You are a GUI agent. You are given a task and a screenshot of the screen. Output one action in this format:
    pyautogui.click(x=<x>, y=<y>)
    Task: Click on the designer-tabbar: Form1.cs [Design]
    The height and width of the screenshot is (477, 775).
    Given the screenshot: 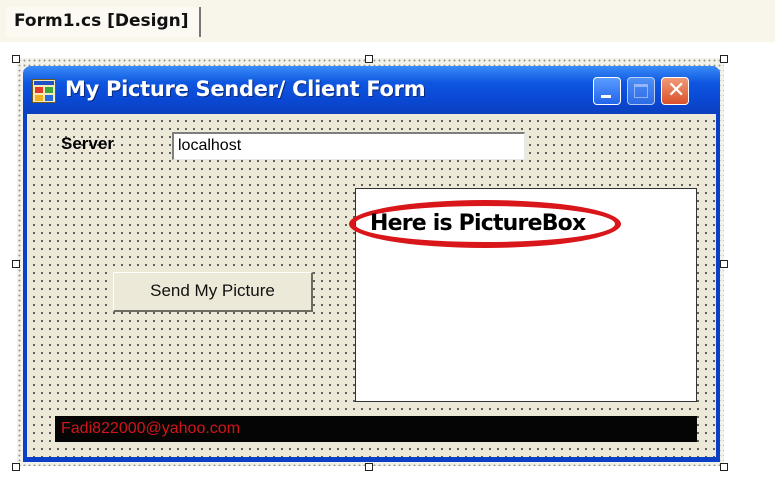 What is the action you would take?
    pyautogui.click(x=387, y=21)
    